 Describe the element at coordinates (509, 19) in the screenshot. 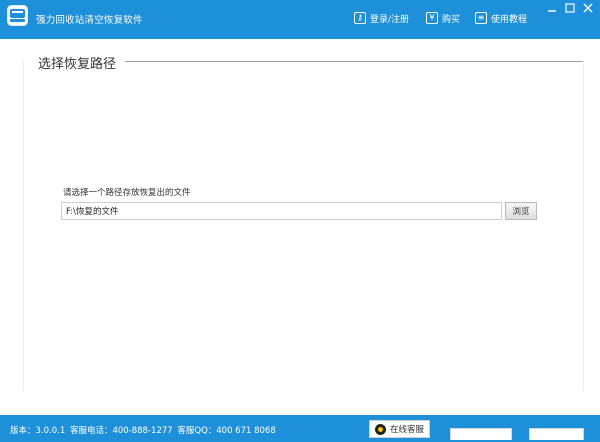

I see `tutorial-label: 使用教程` at that location.